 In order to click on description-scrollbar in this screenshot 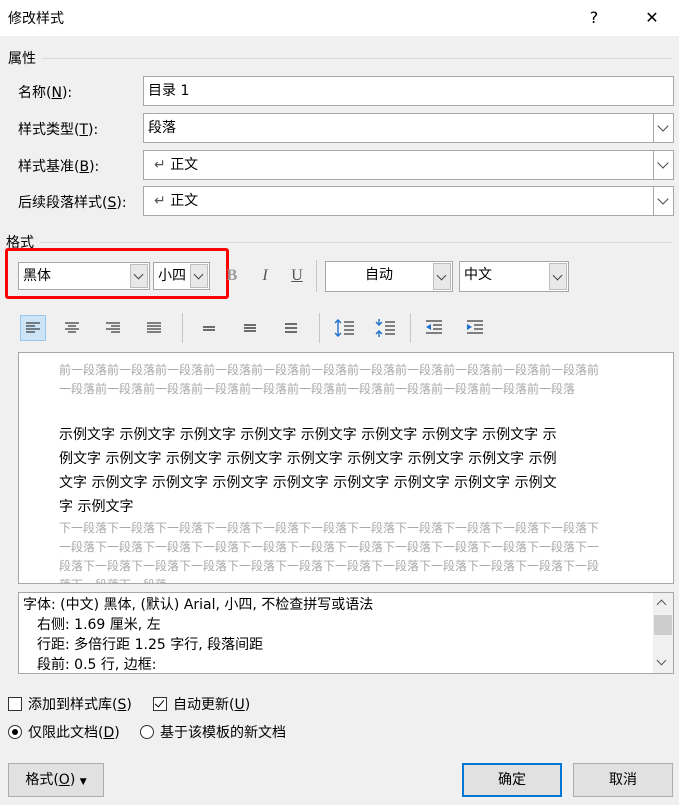, I will do `click(663, 633)`.